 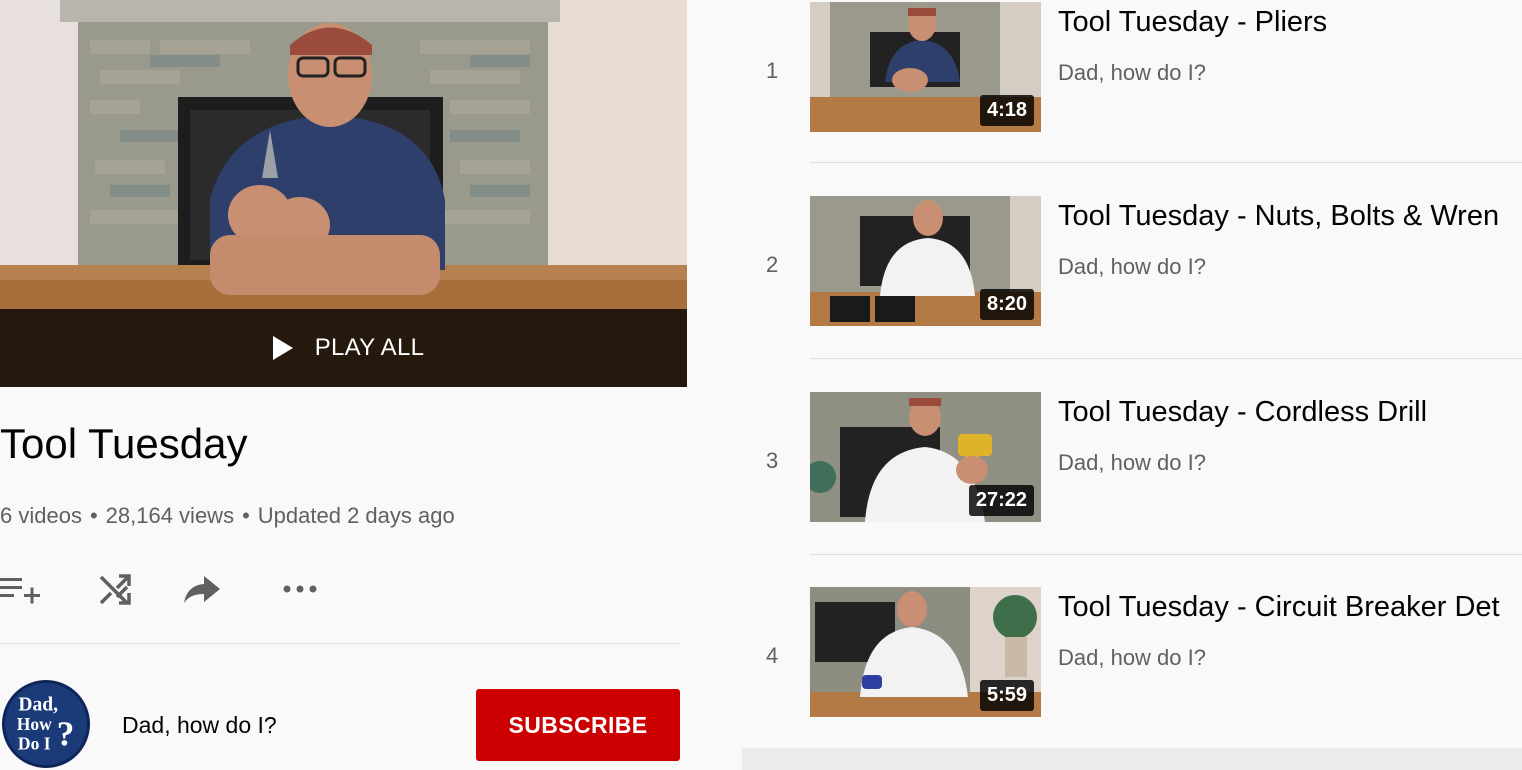 What do you see at coordinates (772, 70) in the screenshot?
I see `video-index: 1` at bounding box center [772, 70].